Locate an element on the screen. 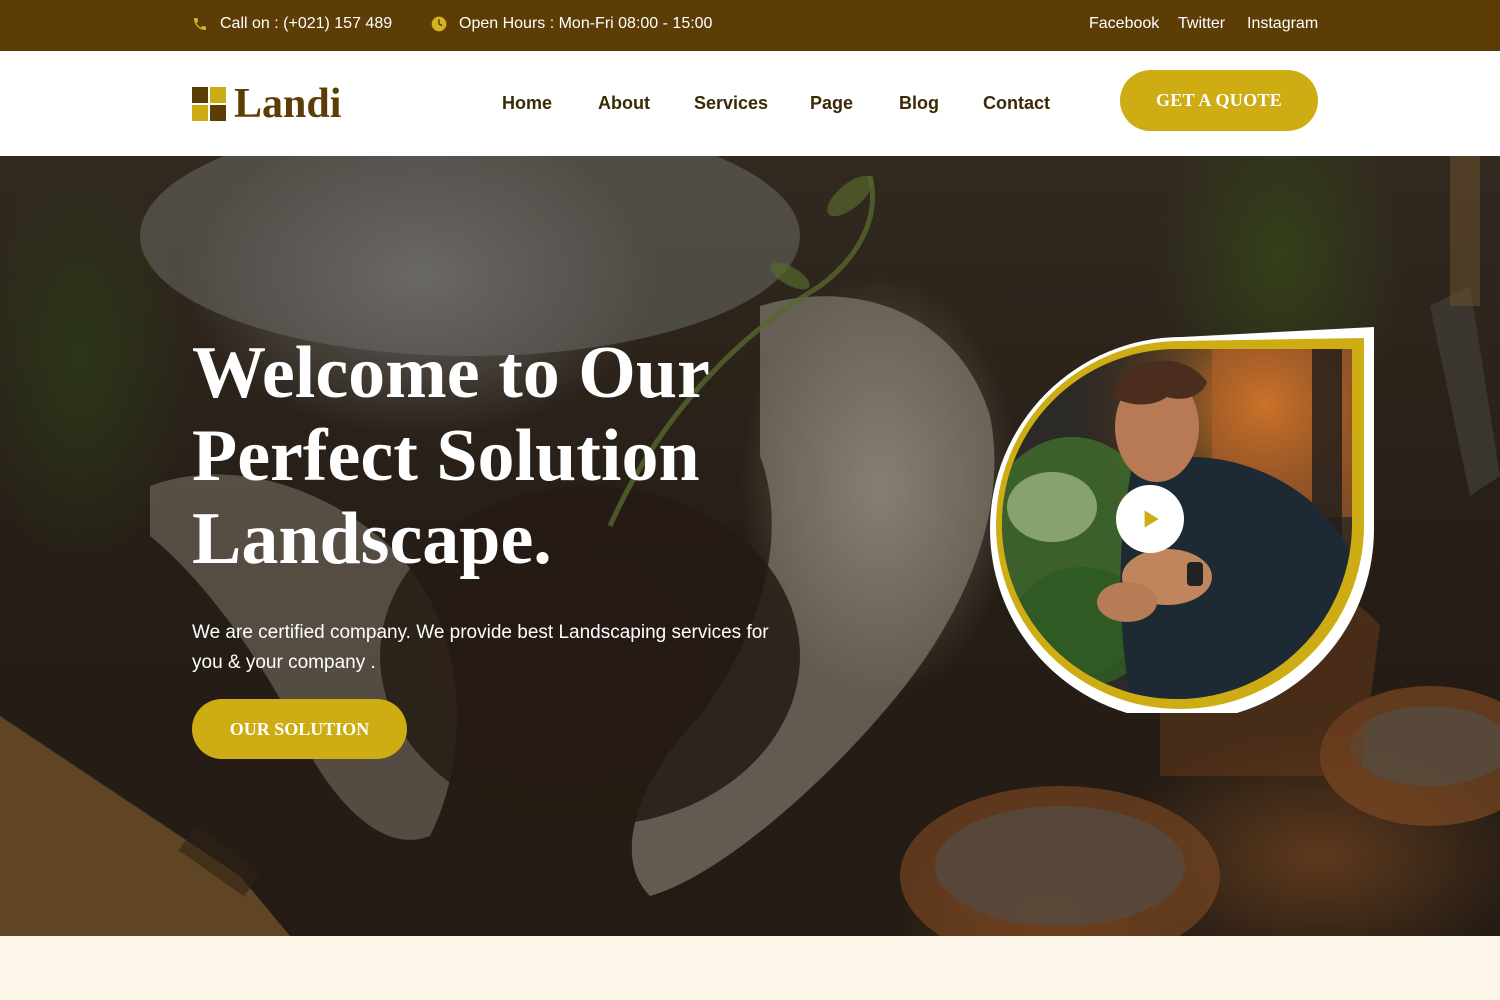 The width and height of the screenshot is (1500, 1000). play-video-button is located at coordinates (1150, 519).